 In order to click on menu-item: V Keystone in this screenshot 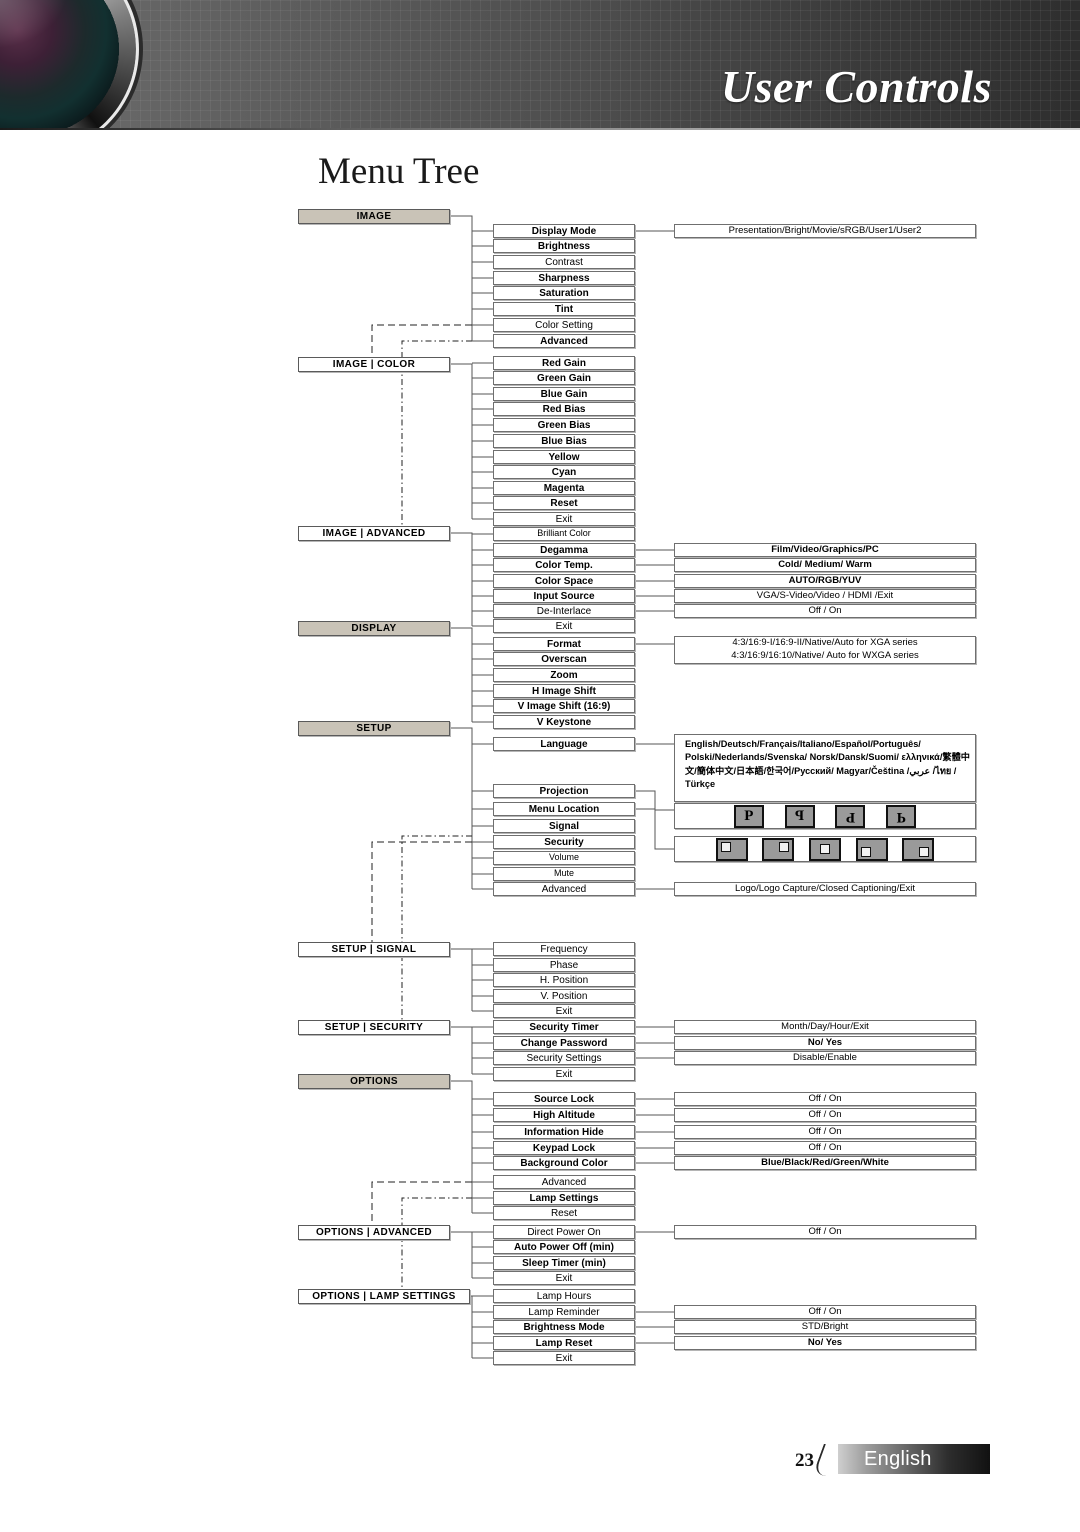, I will do `click(564, 722)`.